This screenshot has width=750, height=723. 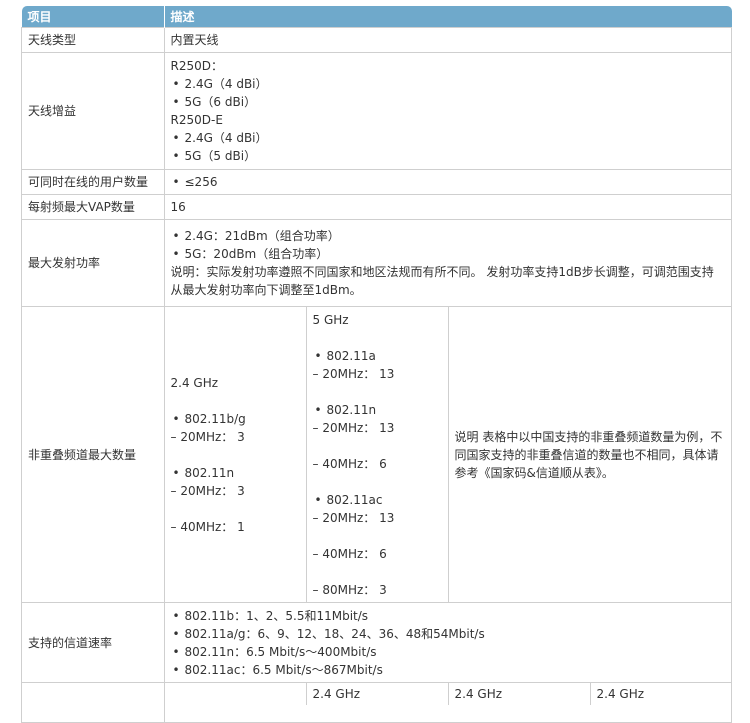 I want to click on gain-list: 2.4G（4 dBi） 5G（6 dBi）, so click(x=448, y=93).